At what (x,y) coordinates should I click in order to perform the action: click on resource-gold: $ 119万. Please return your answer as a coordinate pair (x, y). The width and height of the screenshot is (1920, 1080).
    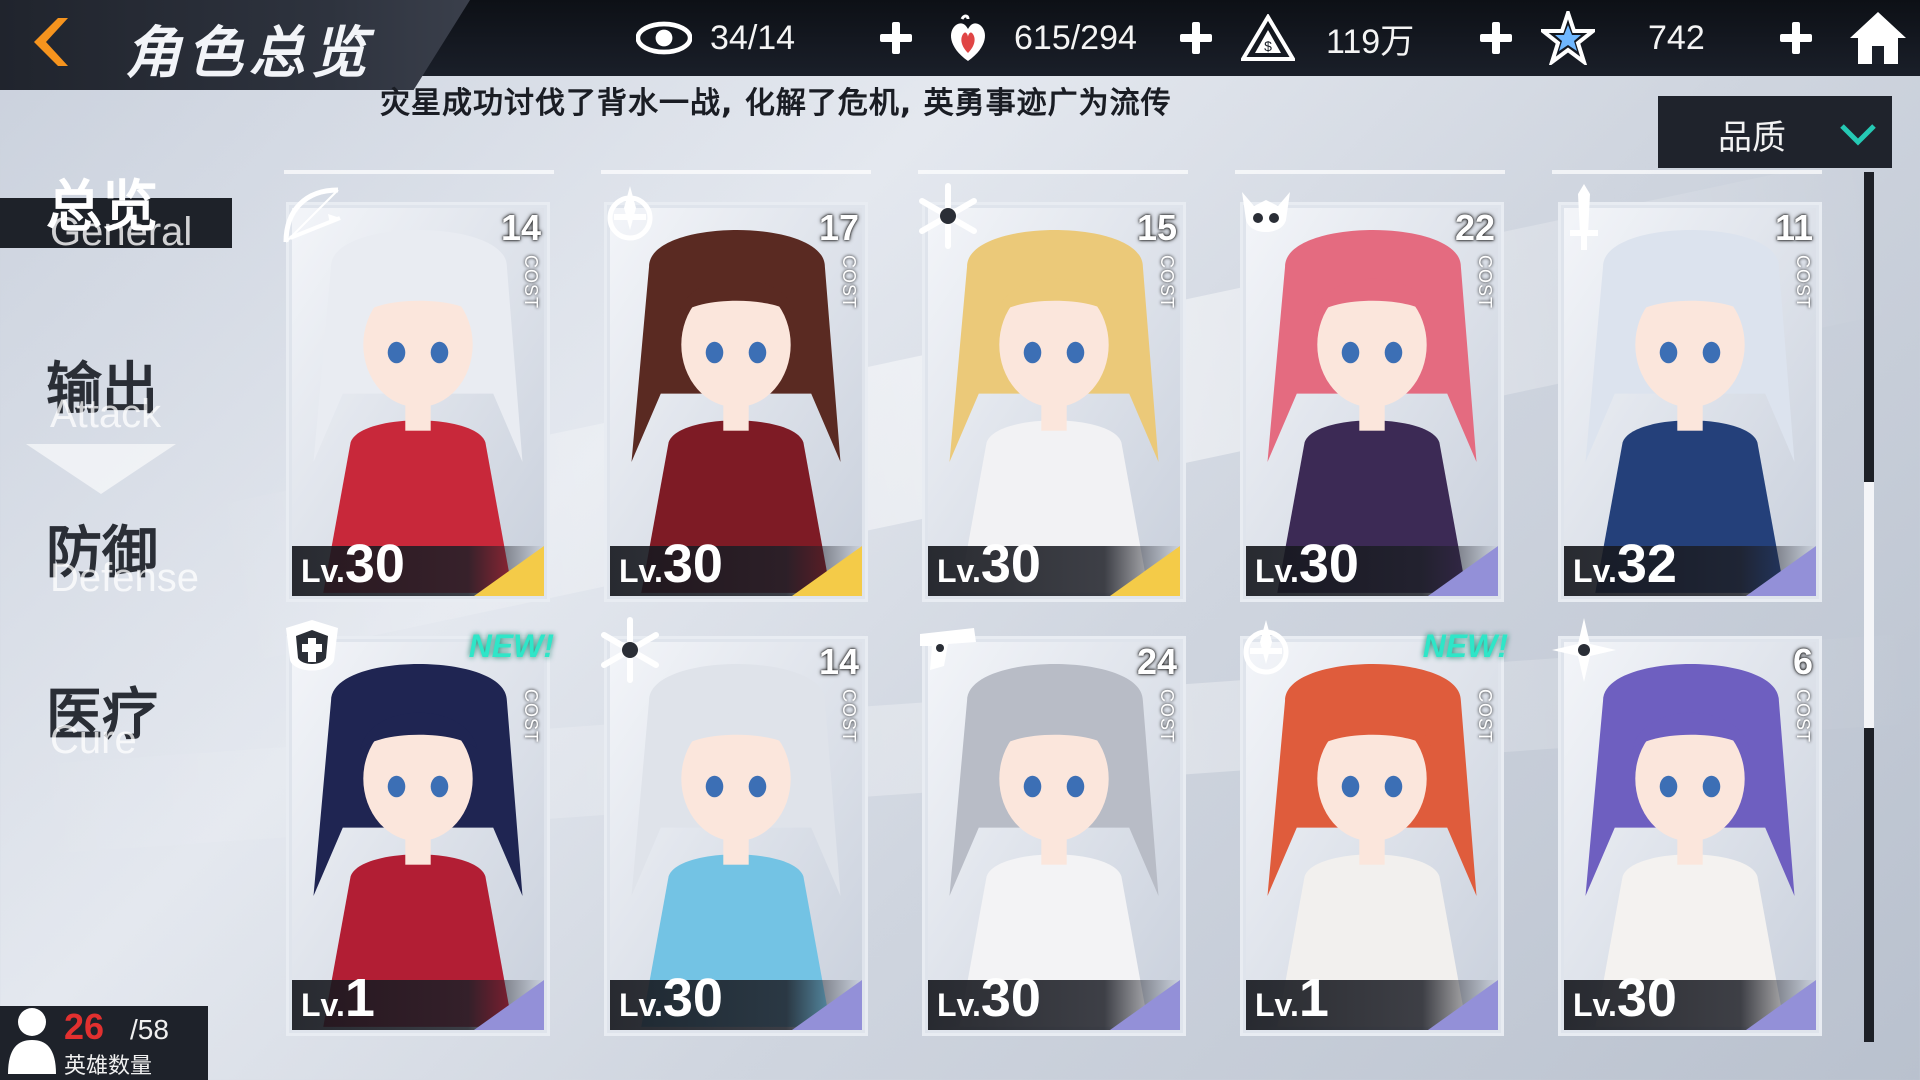
    Looking at the image, I should click on (1327, 38).